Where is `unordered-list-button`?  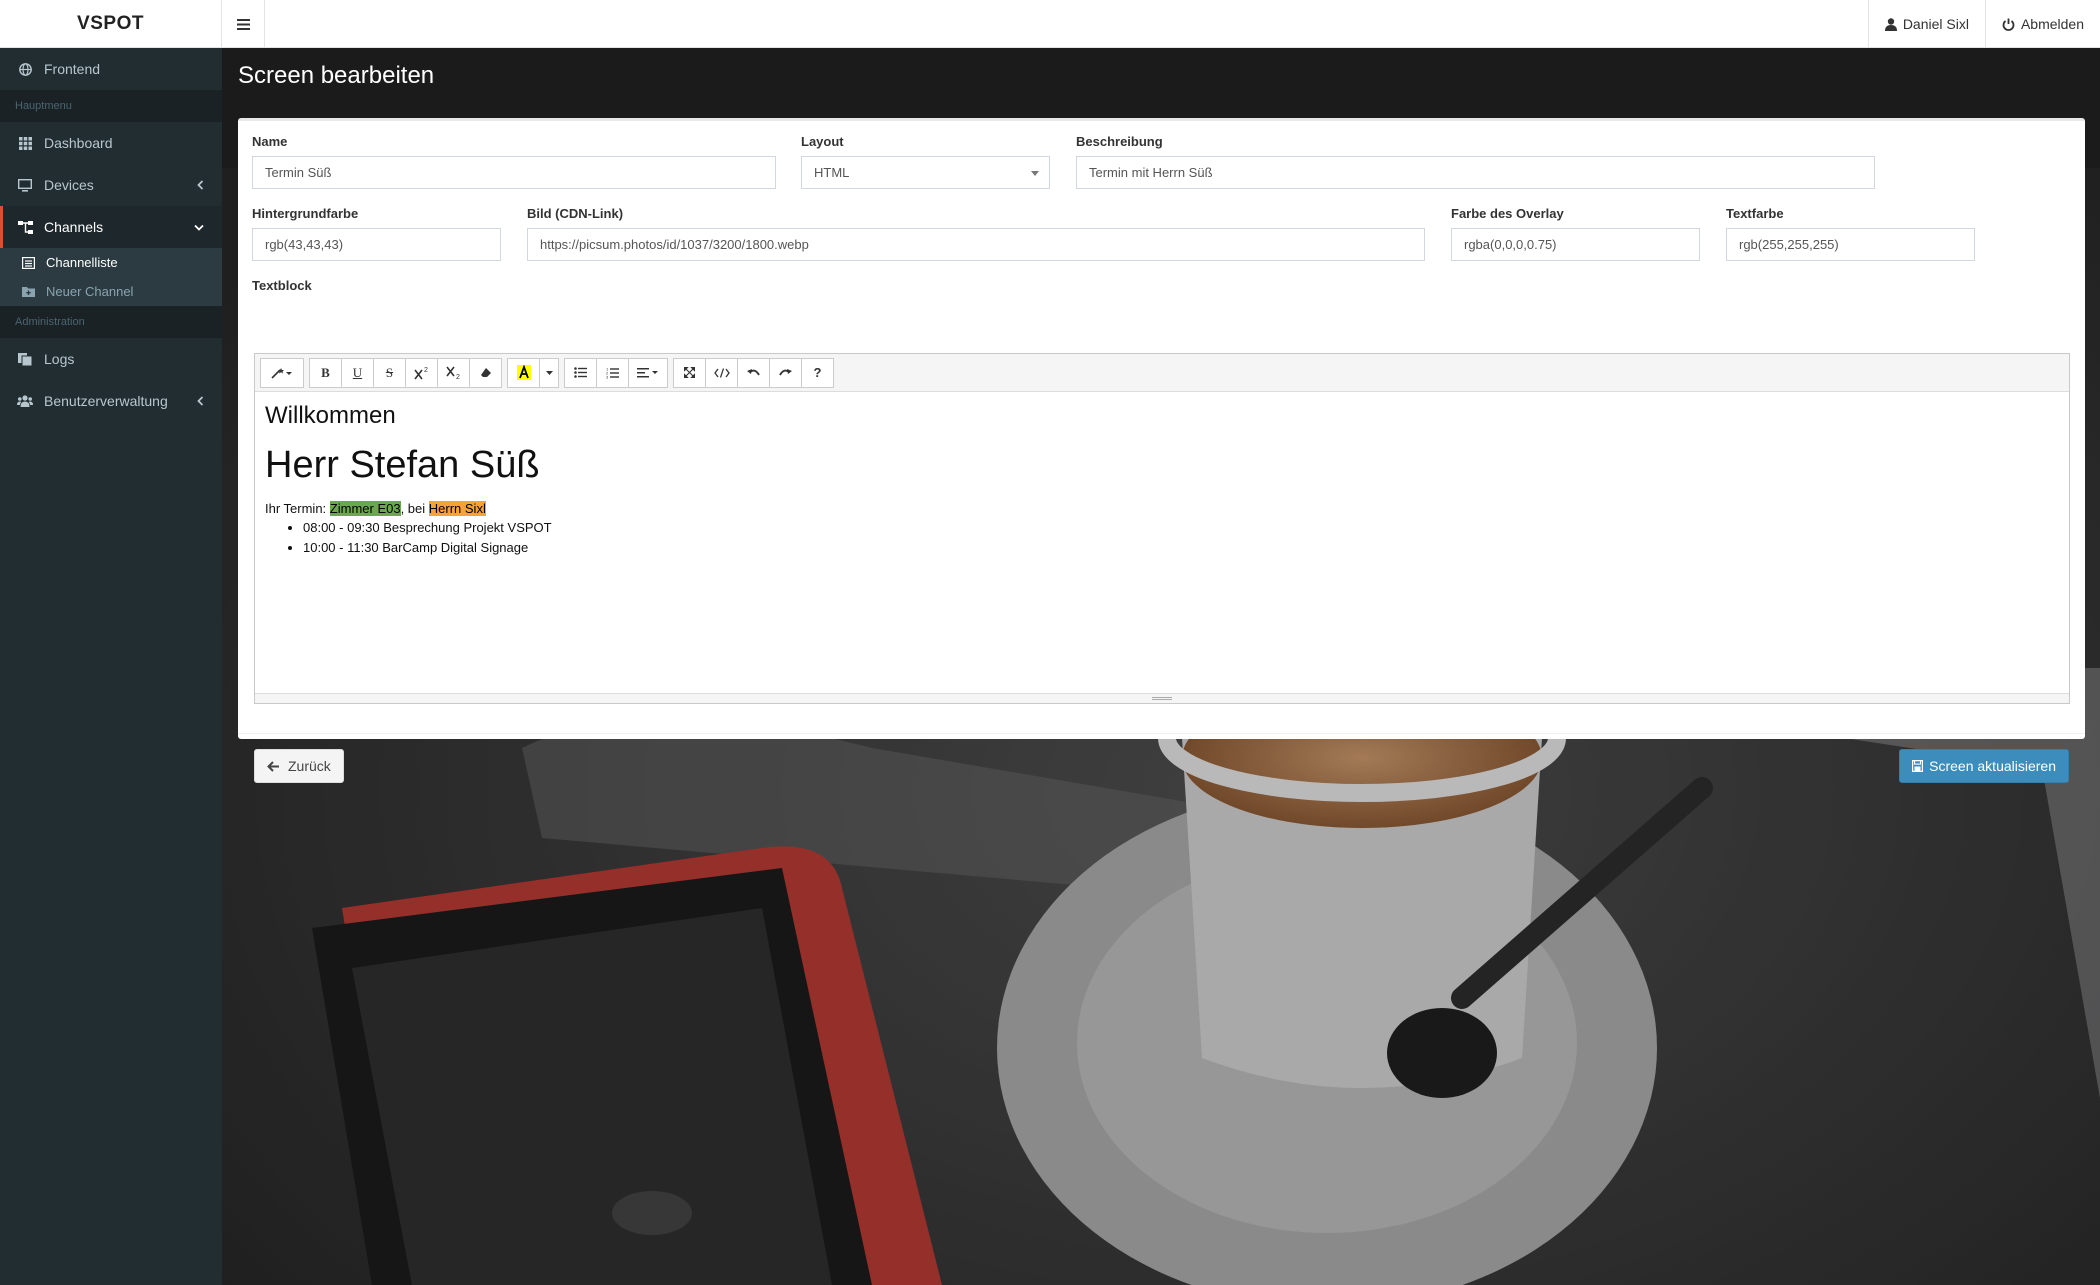
unordered-list-button is located at coordinates (580, 372).